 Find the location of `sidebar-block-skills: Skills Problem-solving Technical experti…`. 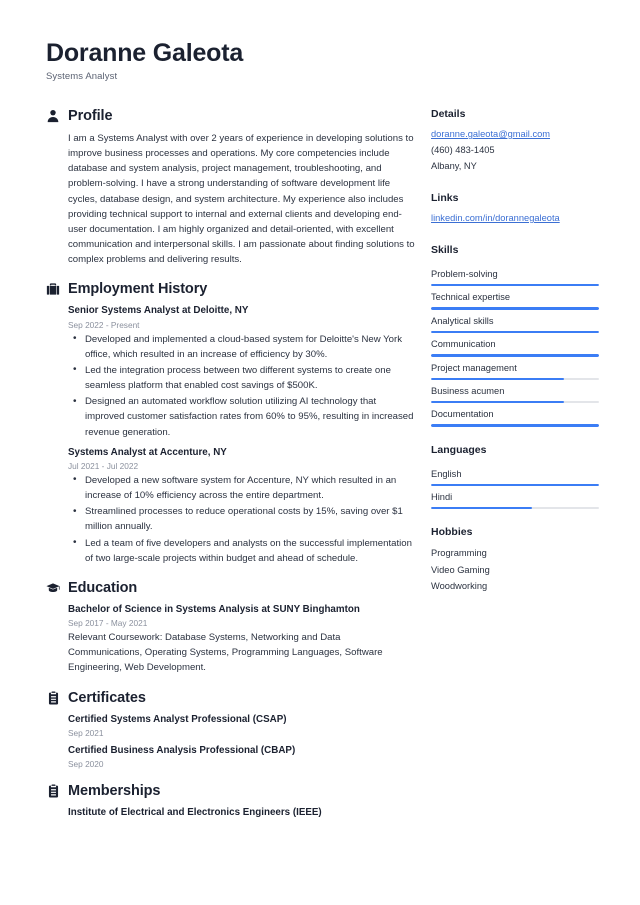

sidebar-block-skills: Skills Problem-solving Technical experti… is located at coordinates (515, 335).